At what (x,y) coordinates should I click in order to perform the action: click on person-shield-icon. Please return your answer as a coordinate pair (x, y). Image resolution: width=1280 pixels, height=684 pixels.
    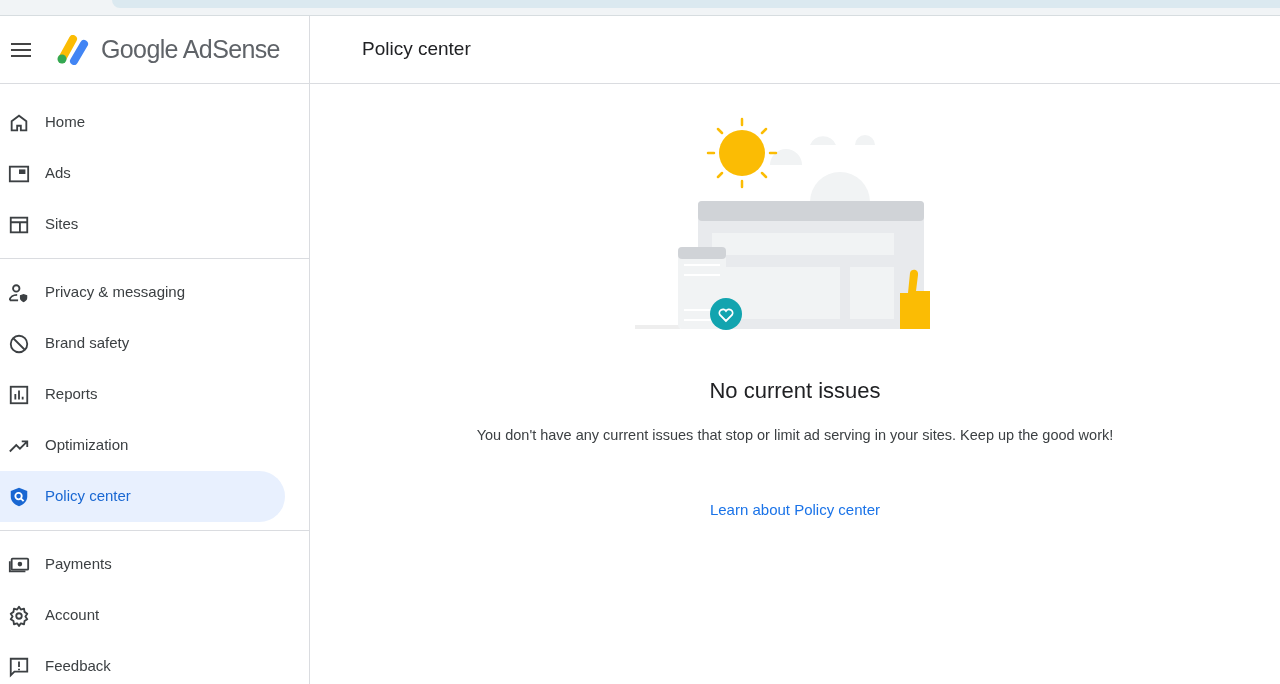
    Looking at the image, I should click on (19, 292).